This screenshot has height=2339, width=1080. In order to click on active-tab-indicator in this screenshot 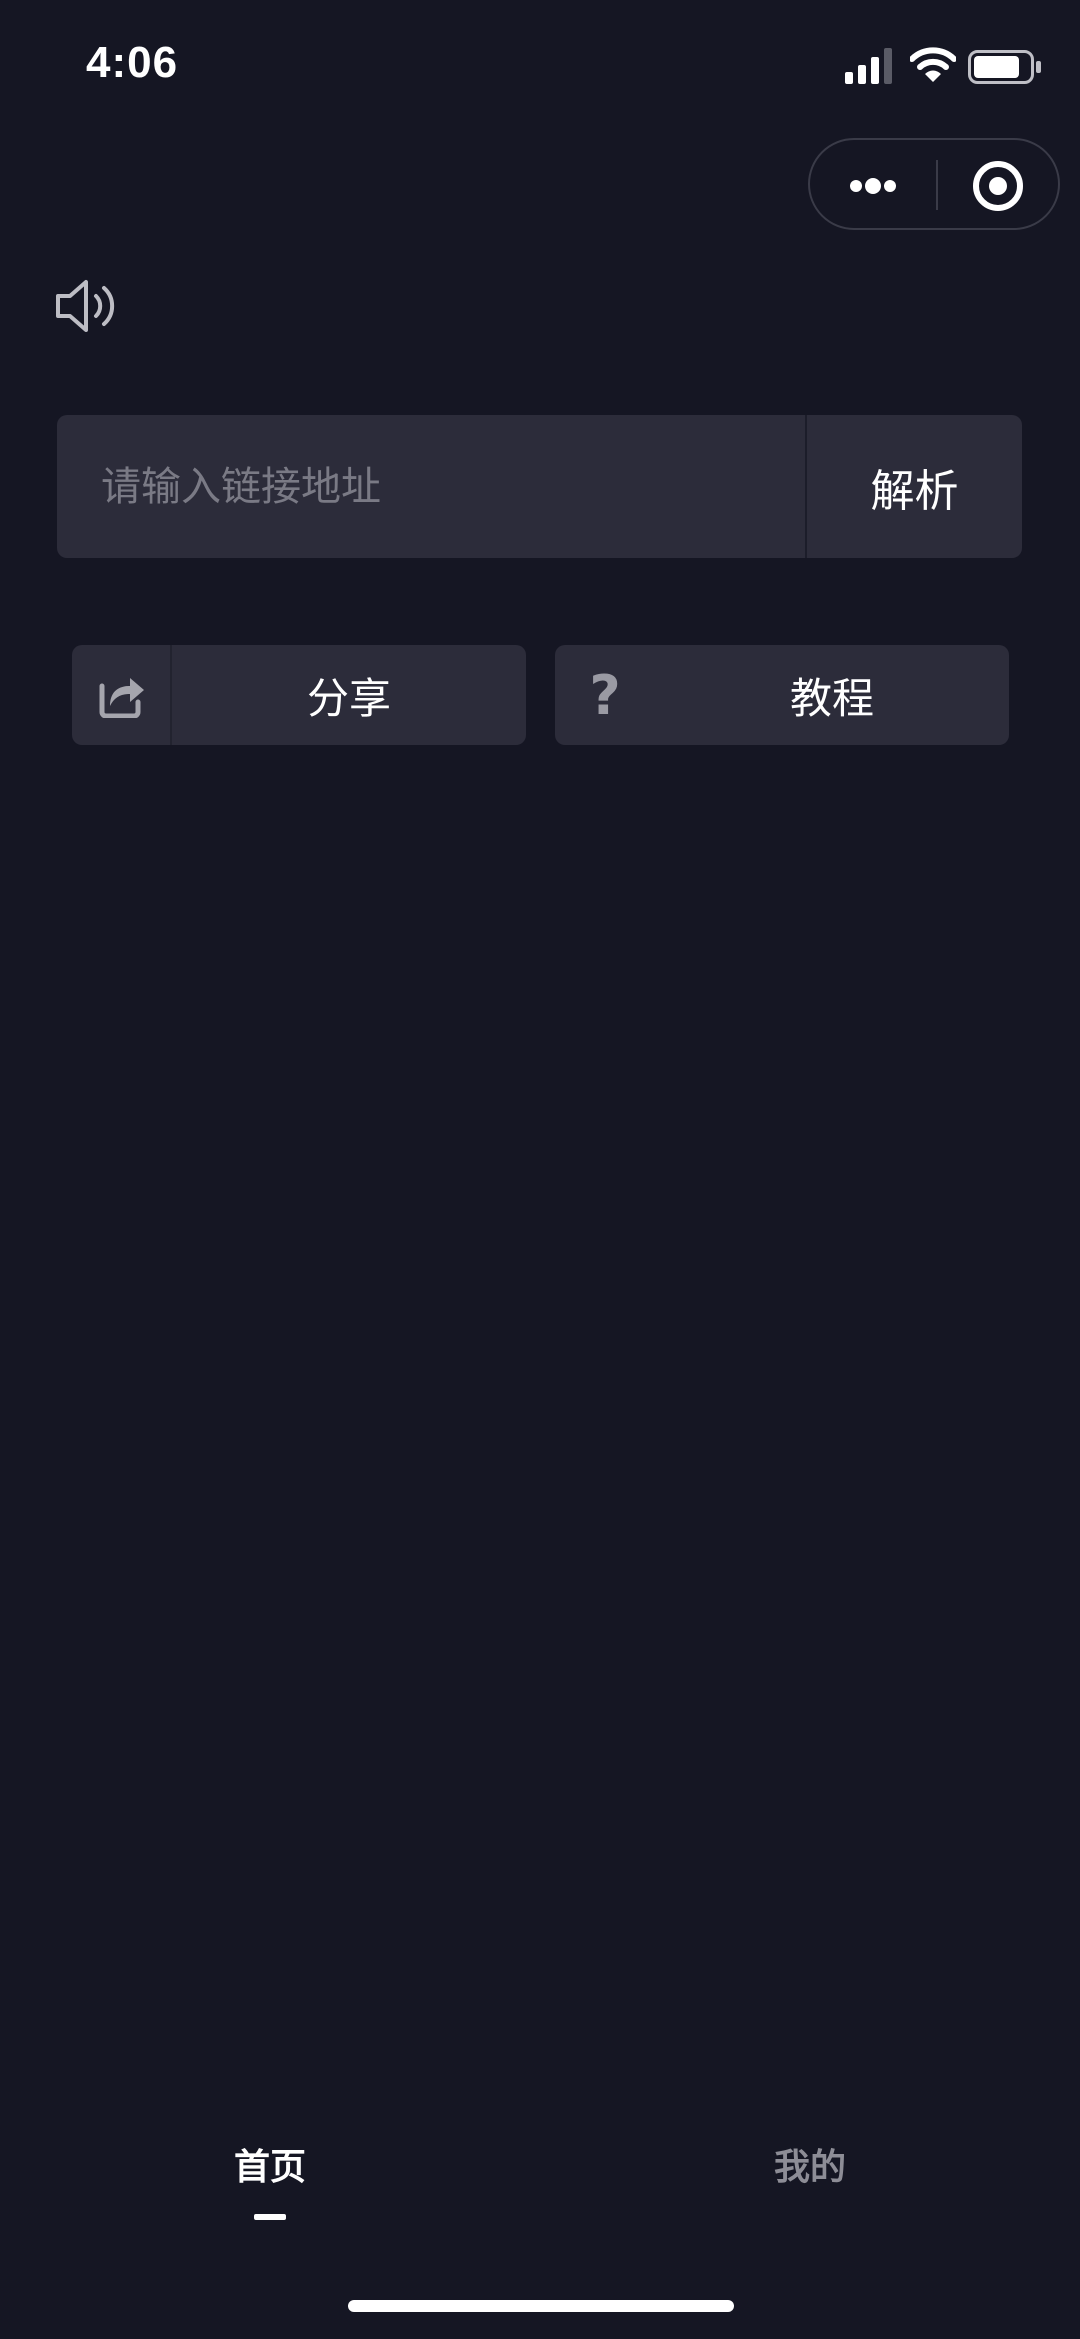, I will do `click(270, 2217)`.